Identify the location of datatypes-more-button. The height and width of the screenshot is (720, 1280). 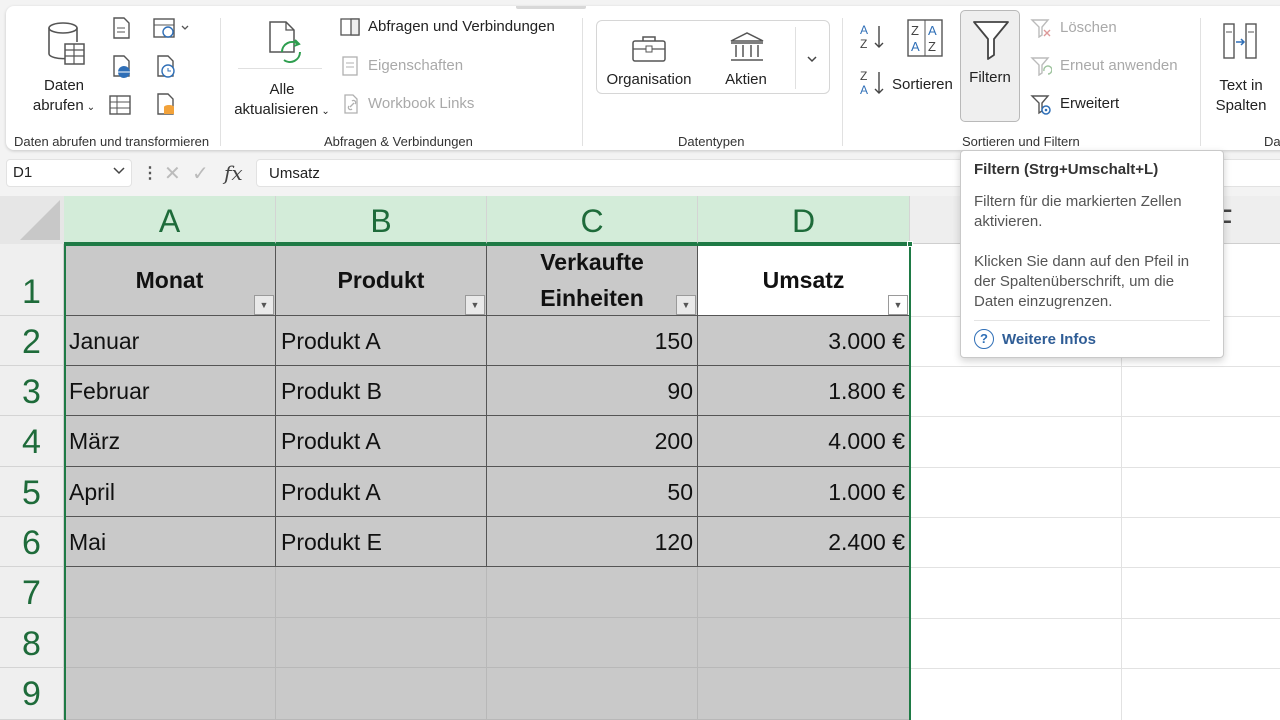
(812, 58).